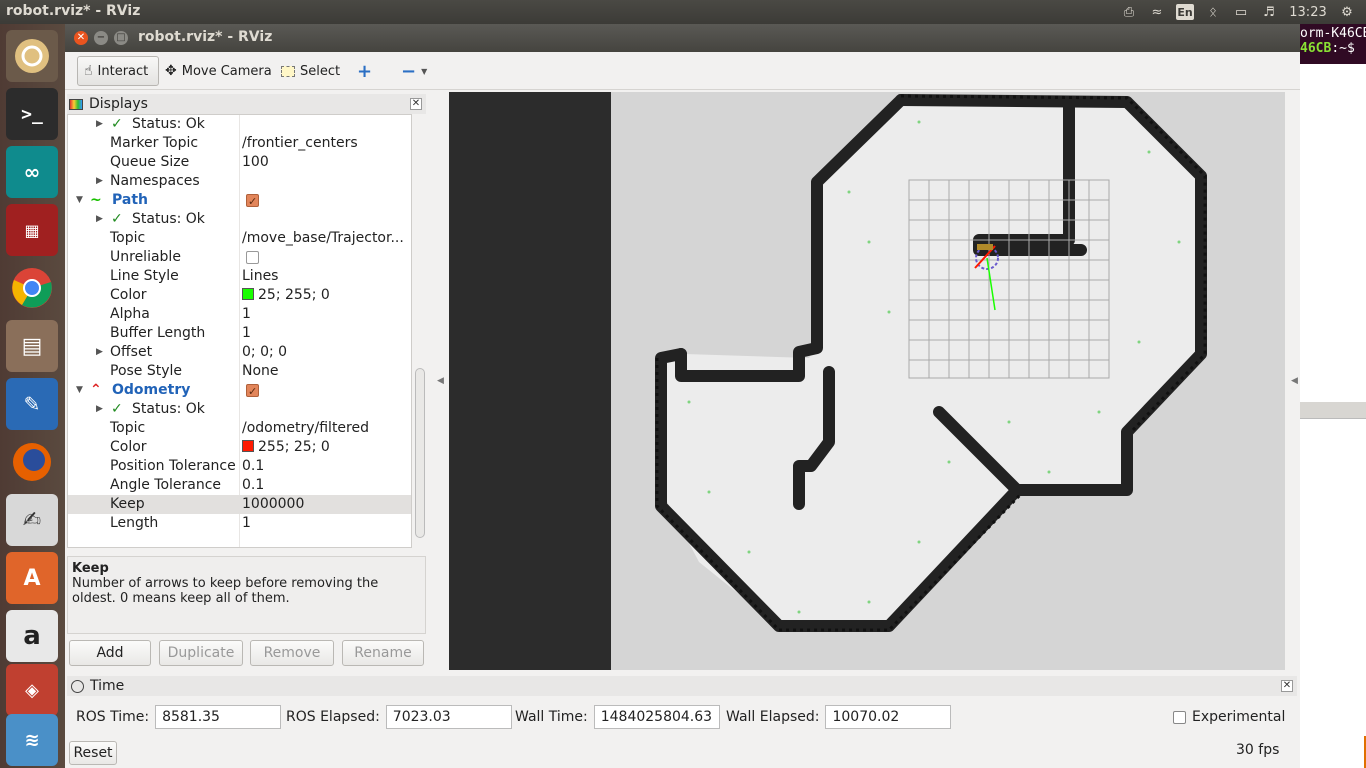  Describe the element at coordinates (239, 295) in the screenshot. I see `tree-row: Color 25; 255; 0` at that location.